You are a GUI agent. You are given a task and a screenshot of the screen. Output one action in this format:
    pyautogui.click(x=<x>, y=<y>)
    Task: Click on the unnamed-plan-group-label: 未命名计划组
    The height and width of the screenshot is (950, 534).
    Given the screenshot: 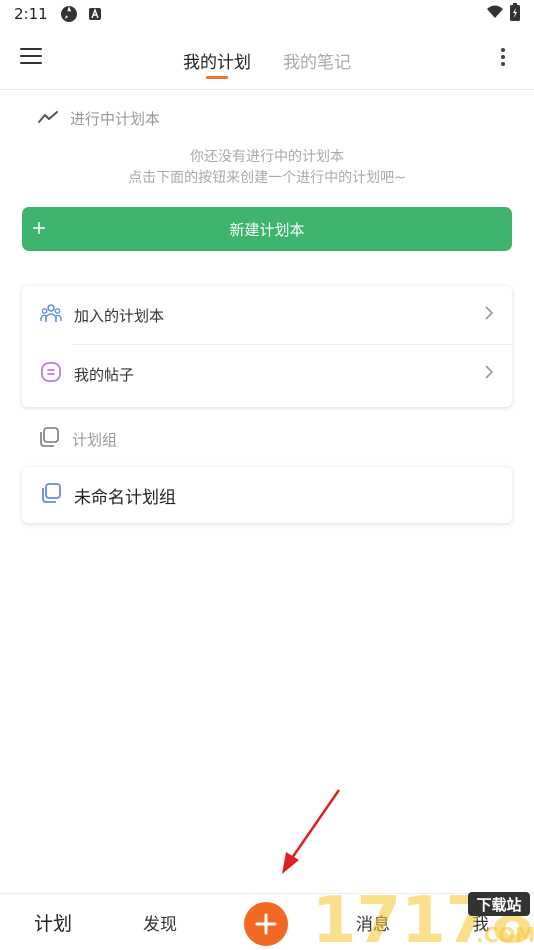 What is the action you would take?
    pyautogui.click(x=125, y=497)
    